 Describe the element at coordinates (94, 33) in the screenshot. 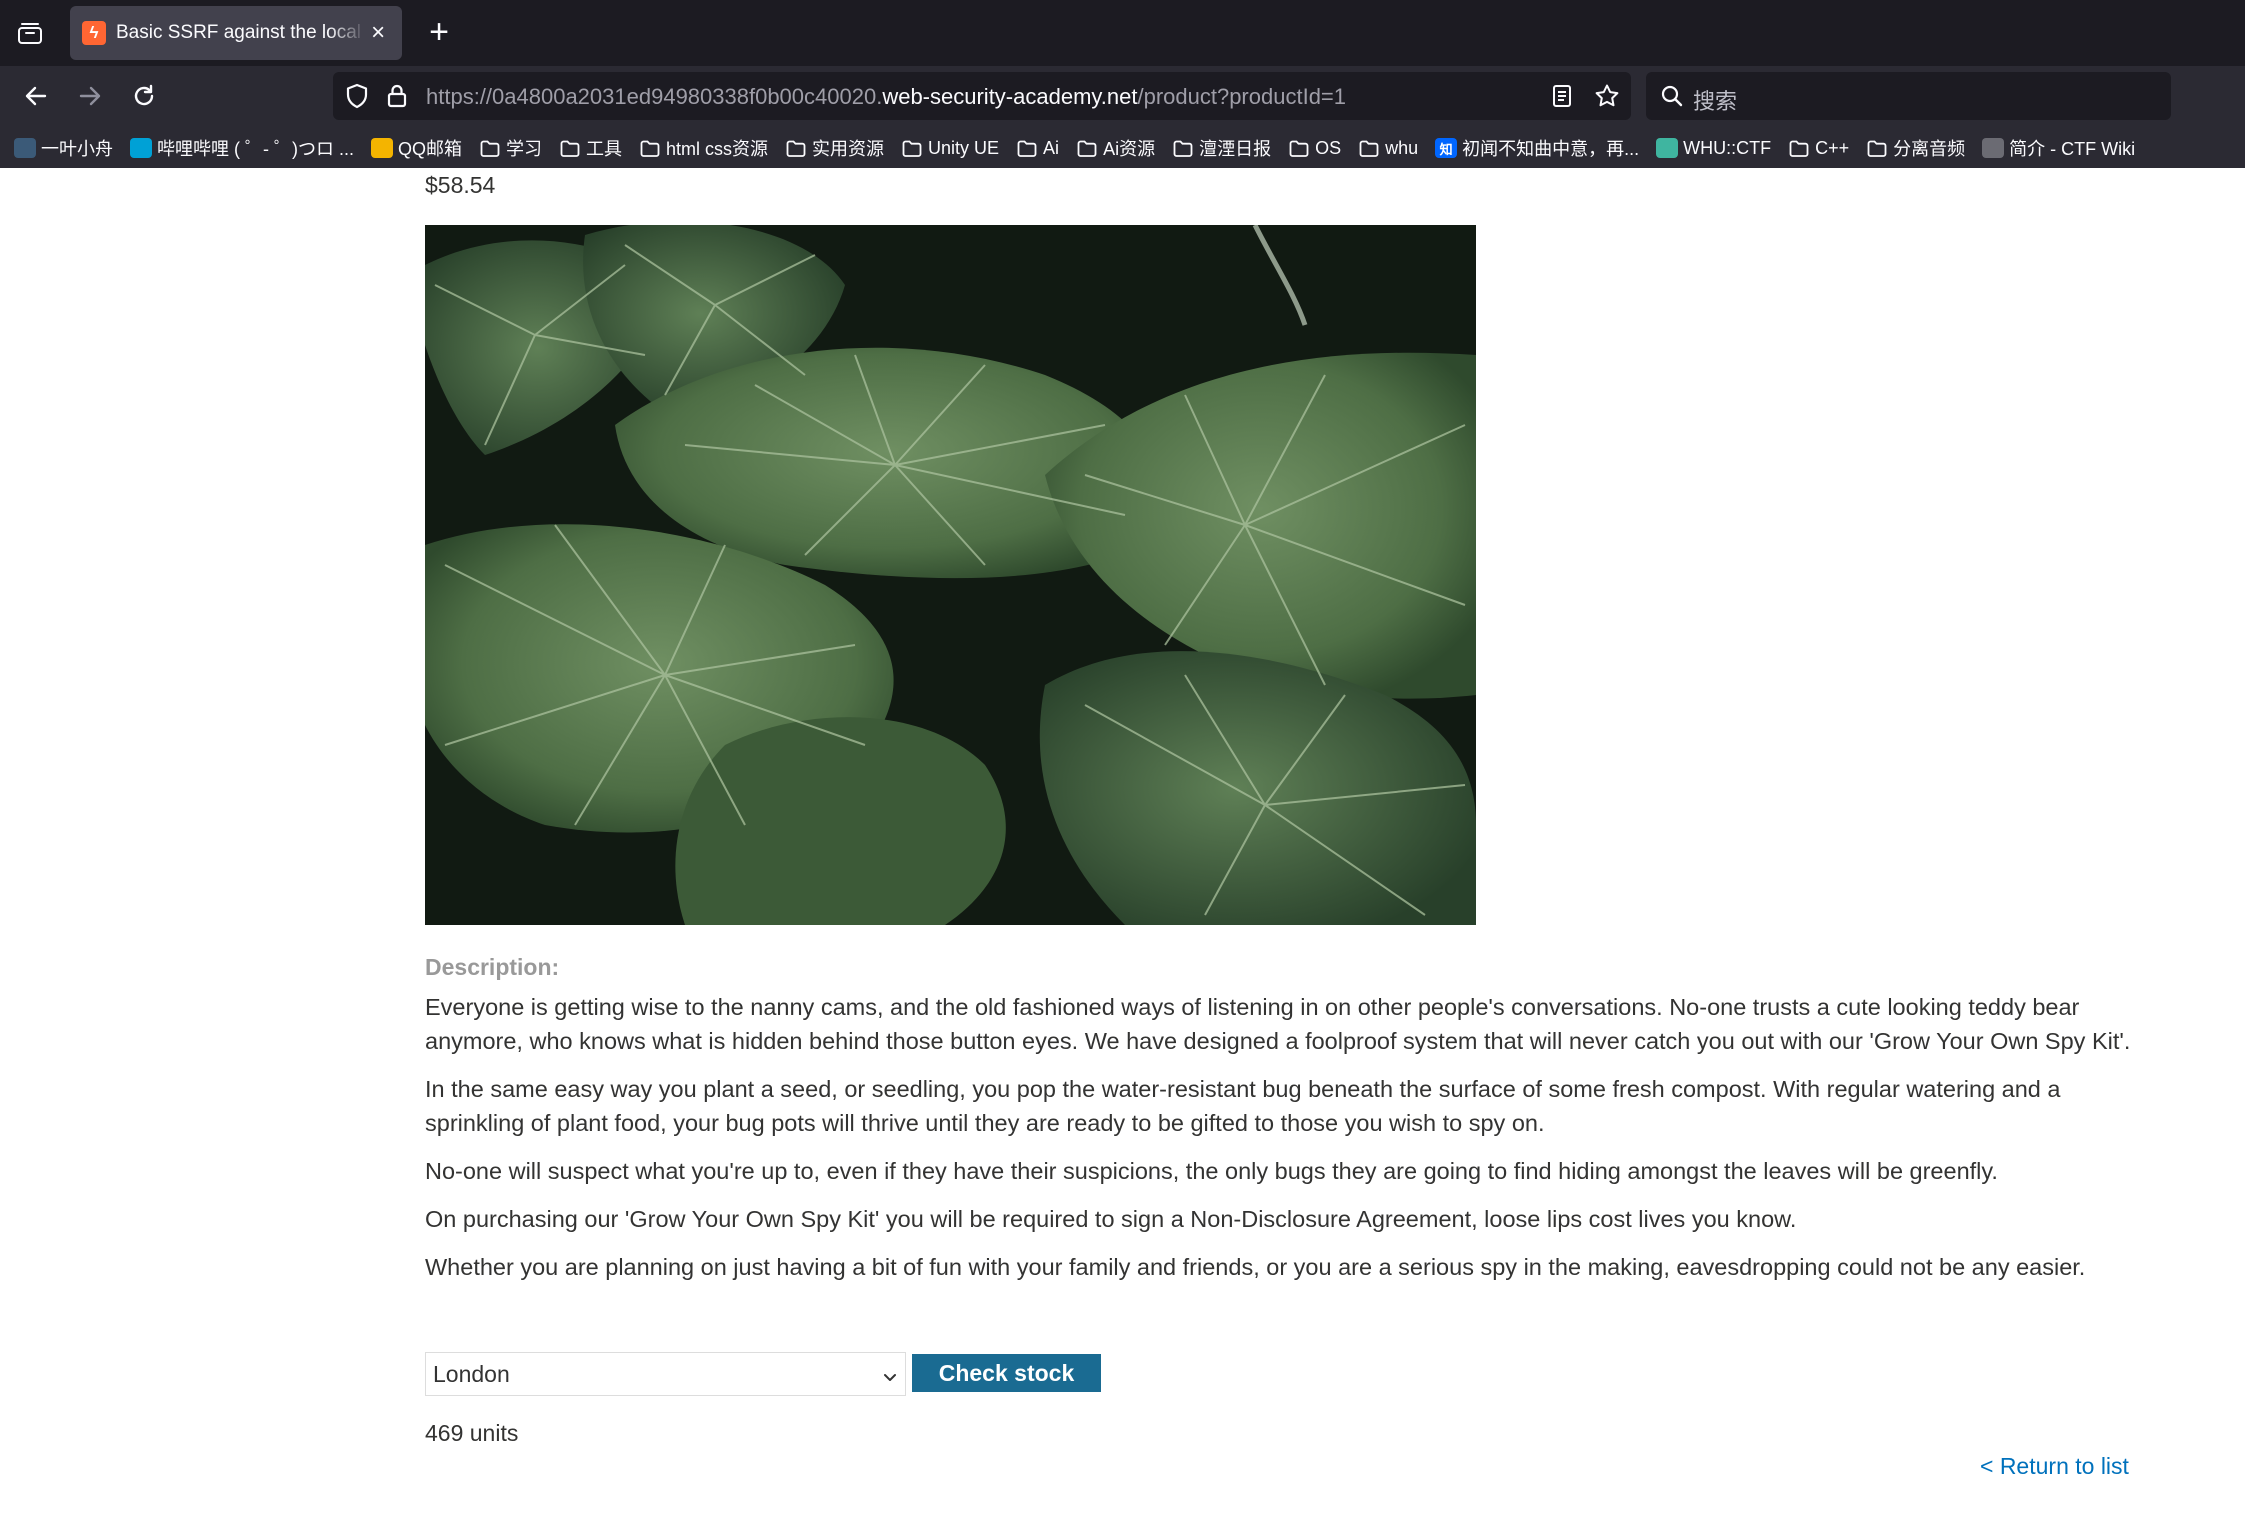

I see `lightning-bolt-icon: ϟ` at that location.